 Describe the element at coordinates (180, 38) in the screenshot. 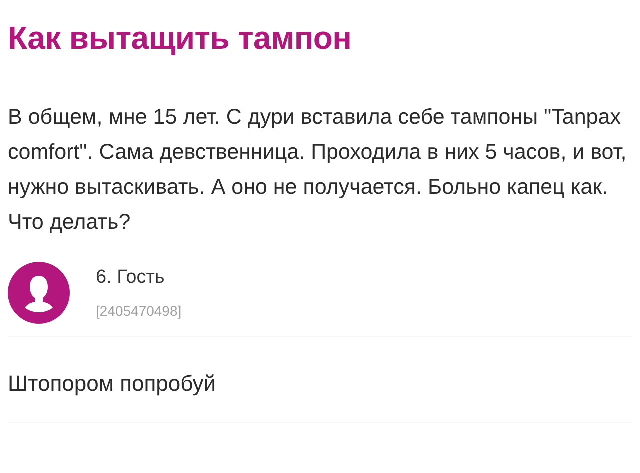

I see `page-title: Как вытащить тампон` at that location.